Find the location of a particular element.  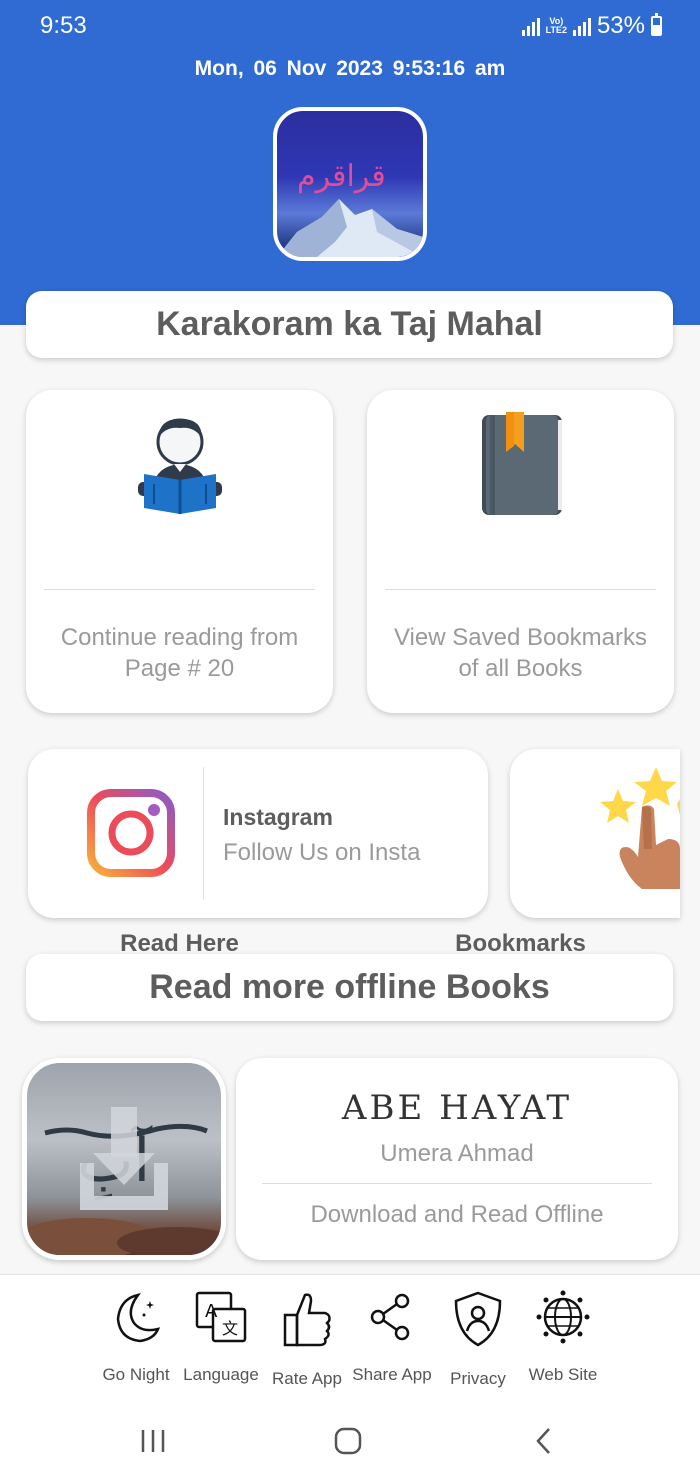

home-icon is located at coordinates (348, 1441).